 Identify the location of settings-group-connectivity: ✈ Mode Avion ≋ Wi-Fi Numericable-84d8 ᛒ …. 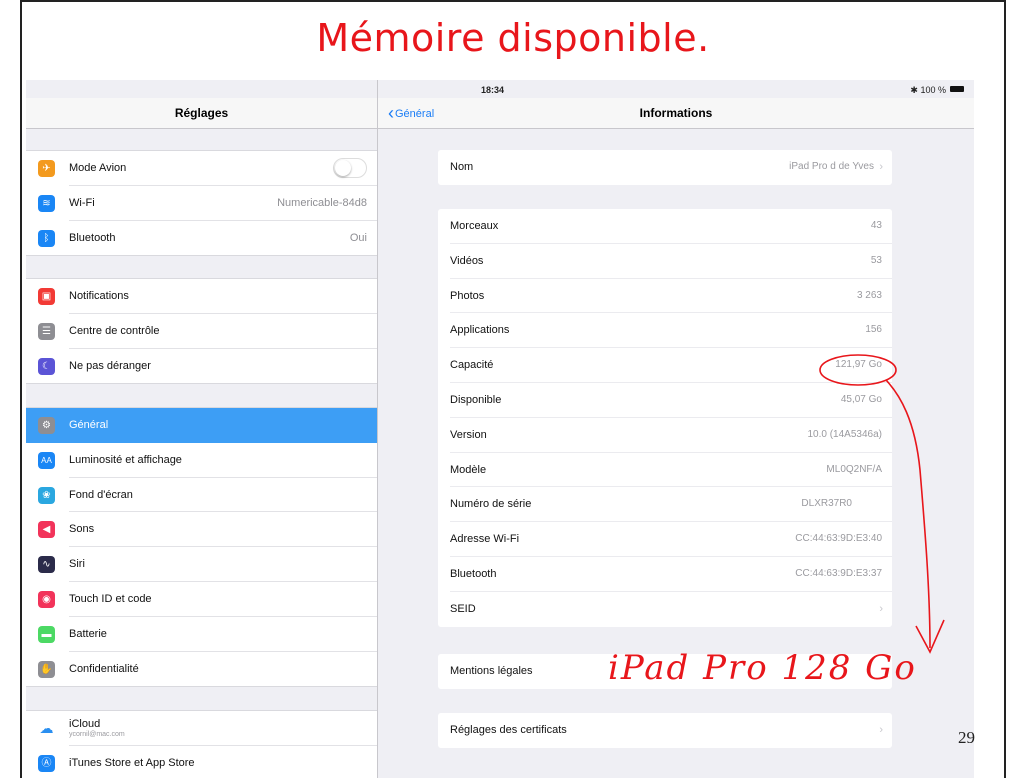
(201, 203).